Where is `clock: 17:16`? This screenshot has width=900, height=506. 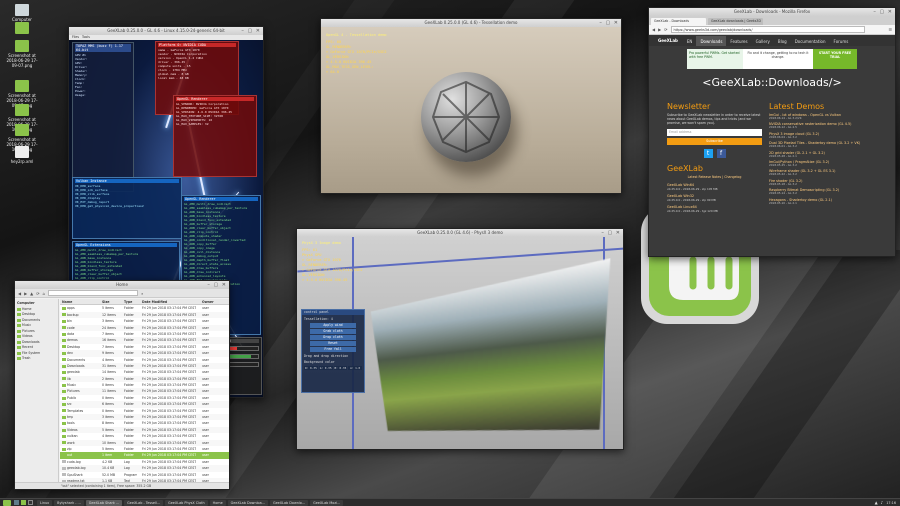
clock: 17:16 is located at coordinates (891, 503).